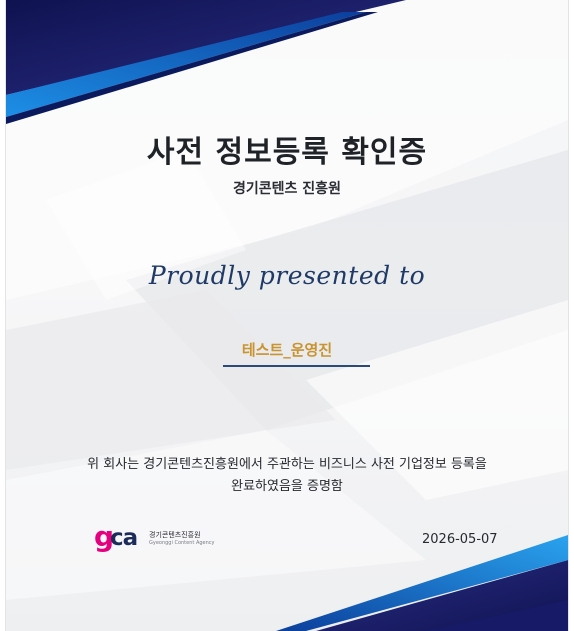 Image resolution: width=574 pixels, height=631 pixels. What do you see at coordinates (175, 535) in the screenshot?
I see `logo-name-korean: 경기콘텐츠진흥원` at bounding box center [175, 535].